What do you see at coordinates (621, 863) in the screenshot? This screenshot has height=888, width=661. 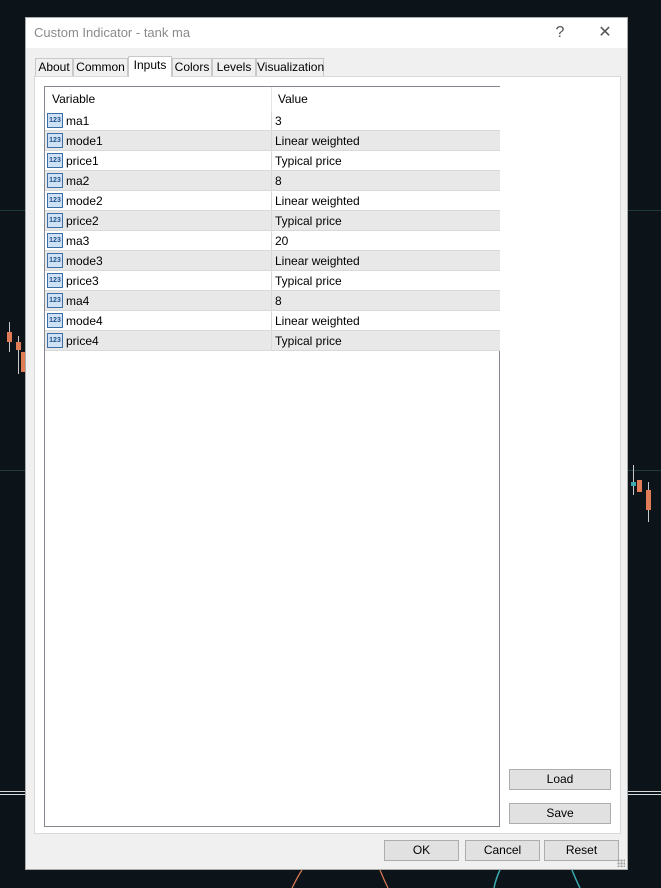 I see `resize-grip` at bounding box center [621, 863].